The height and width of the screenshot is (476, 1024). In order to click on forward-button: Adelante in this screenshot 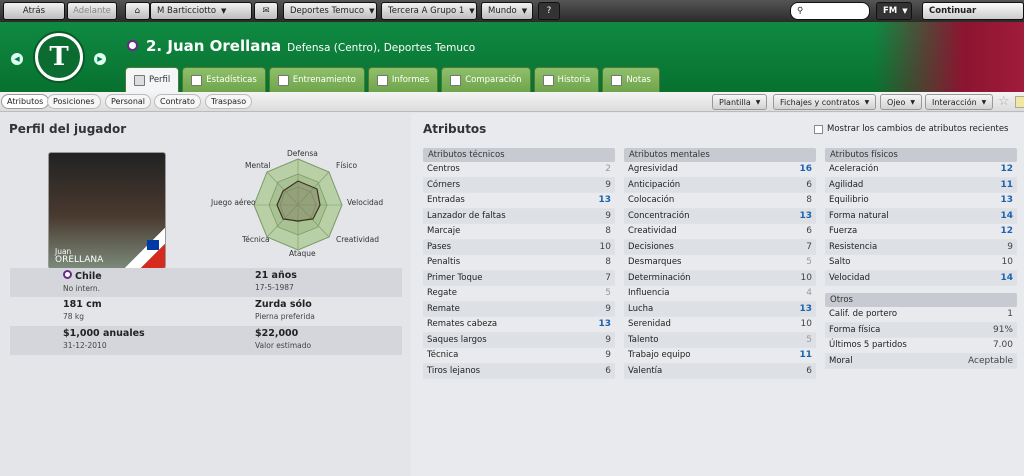, I will do `click(92, 11)`.